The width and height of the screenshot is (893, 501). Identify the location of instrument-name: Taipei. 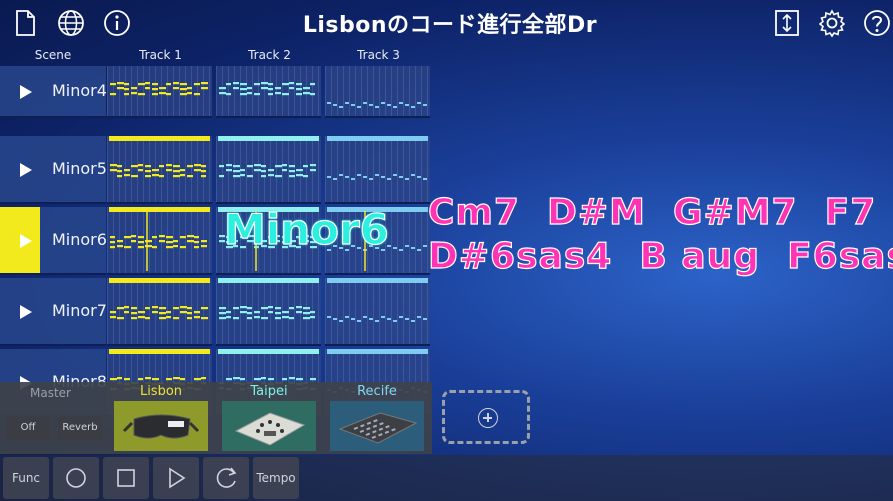
(269, 391).